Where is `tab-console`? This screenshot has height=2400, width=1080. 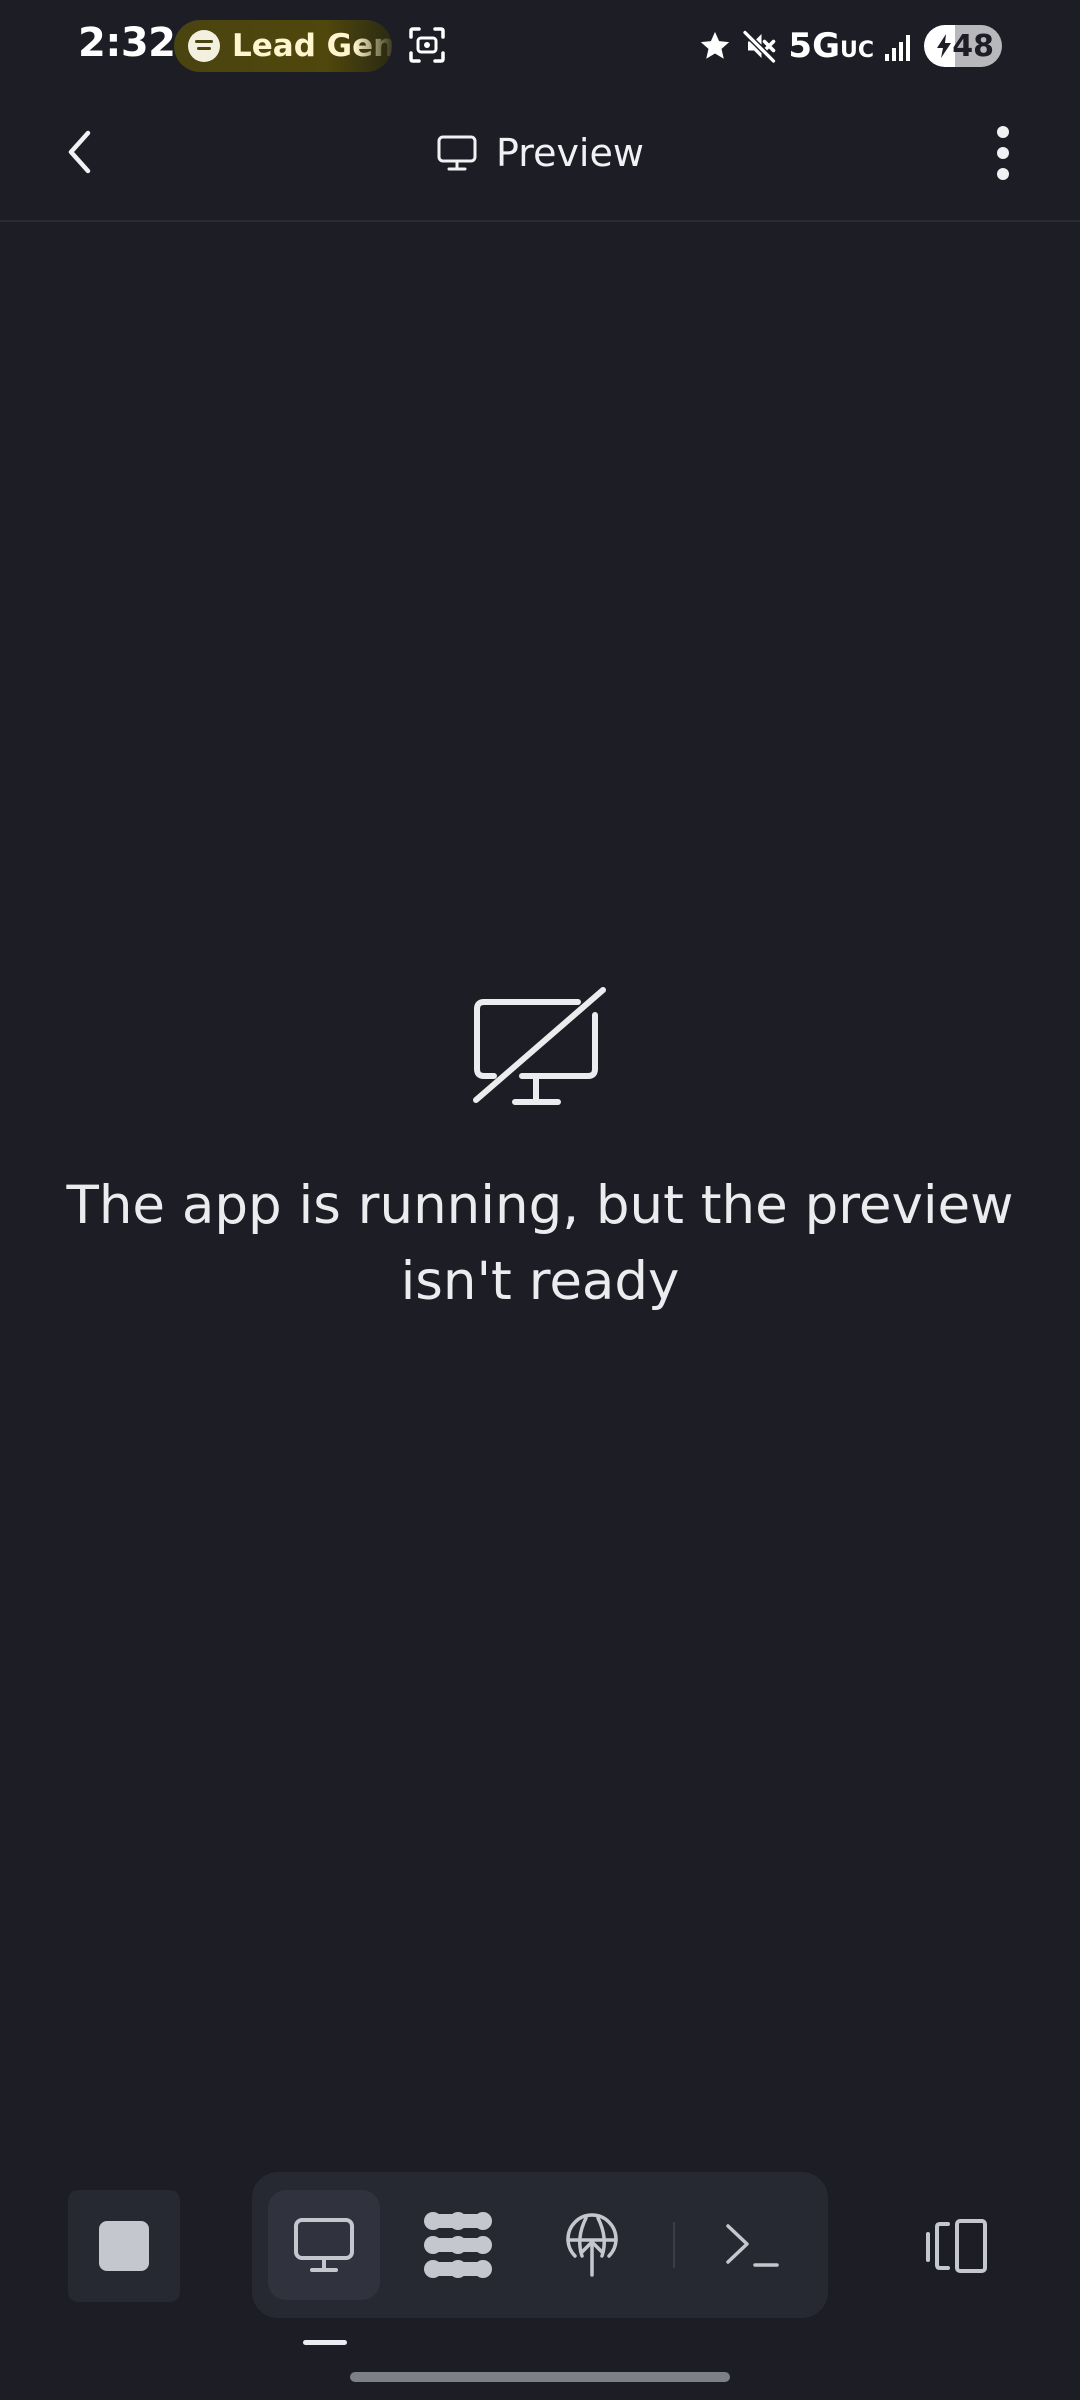
tab-console is located at coordinates (752, 2245).